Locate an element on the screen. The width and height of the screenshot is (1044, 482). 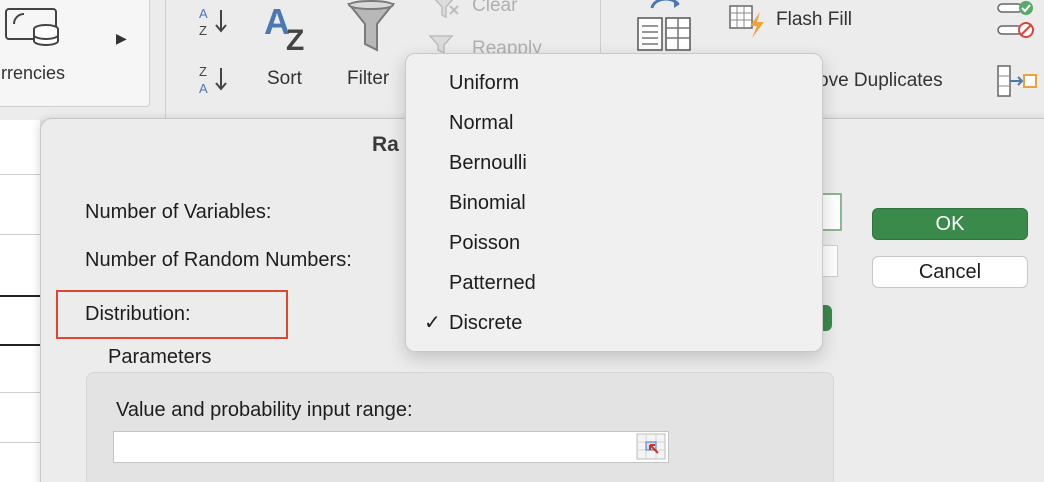
number-of-random-numbers-label: Number of Random Numbers: is located at coordinates (218, 260).